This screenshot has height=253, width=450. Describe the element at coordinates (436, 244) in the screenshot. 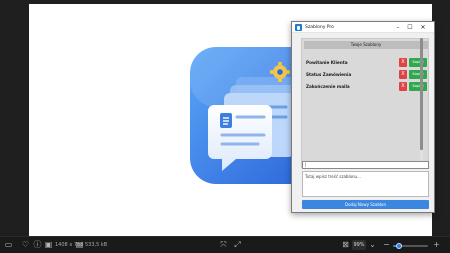

I see `zoom-in-icon: +` at that location.